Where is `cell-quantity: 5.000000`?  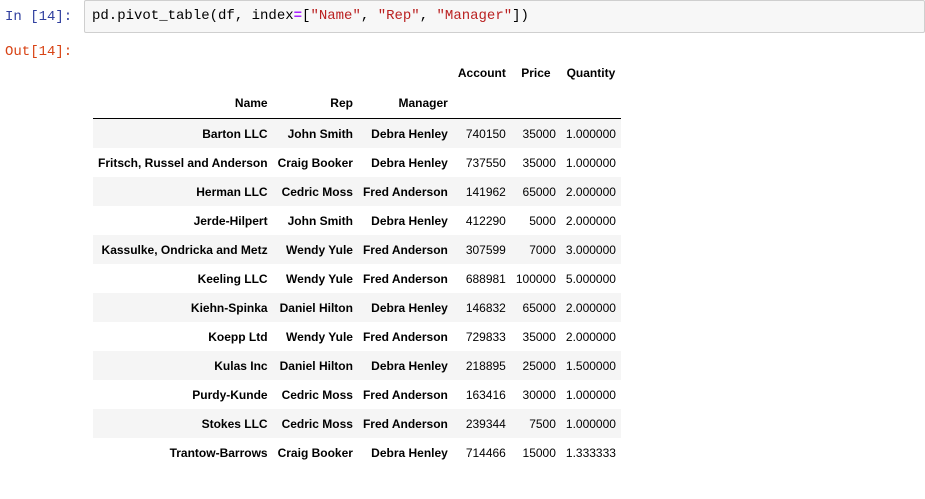
cell-quantity: 5.000000 is located at coordinates (590, 278).